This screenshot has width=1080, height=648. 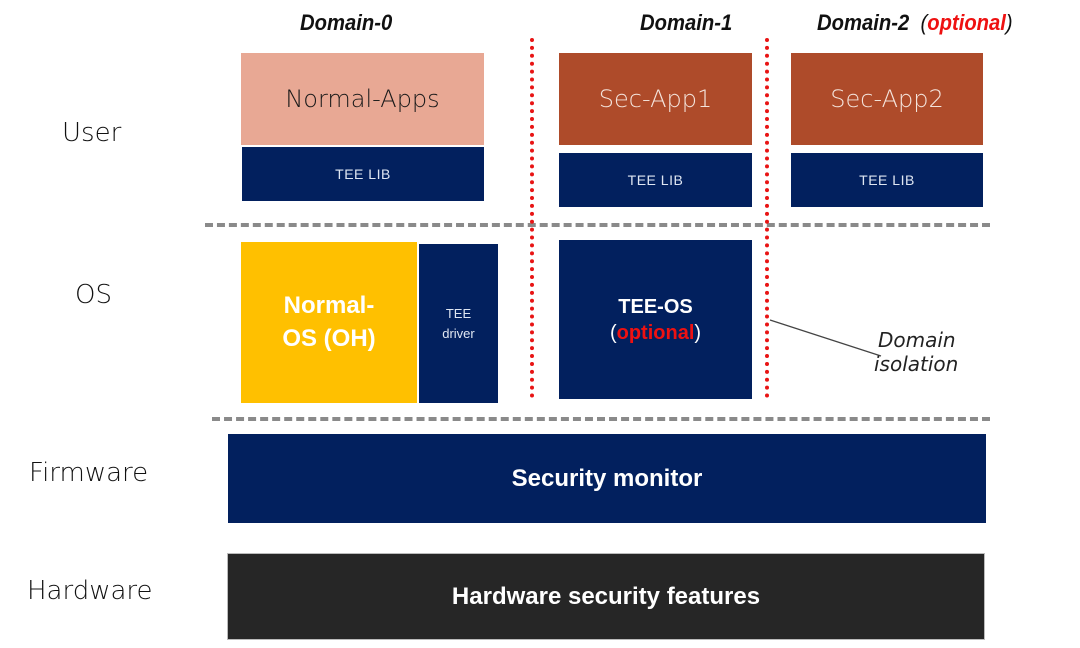 What do you see at coordinates (915, 23) in the screenshot?
I see `domain-2-title: Domain-2 (optional)` at bounding box center [915, 23].